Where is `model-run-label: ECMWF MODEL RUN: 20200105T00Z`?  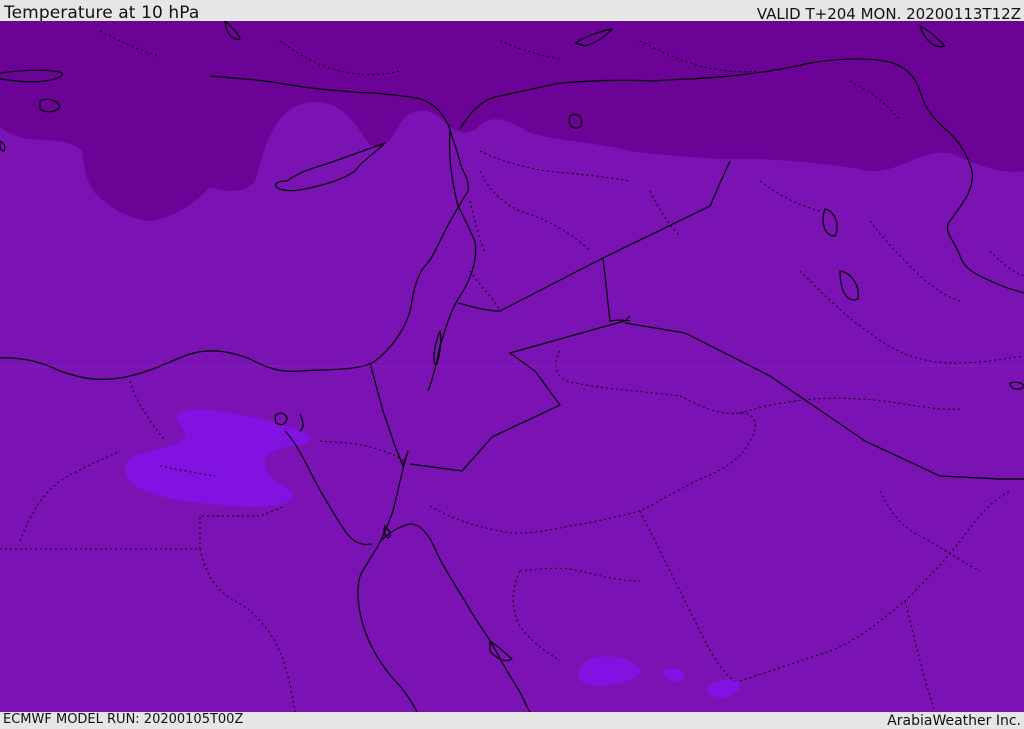 model-run-label: ECMWF MODEL RUN: 20200105T00Z is located at coordinates (123, 719).